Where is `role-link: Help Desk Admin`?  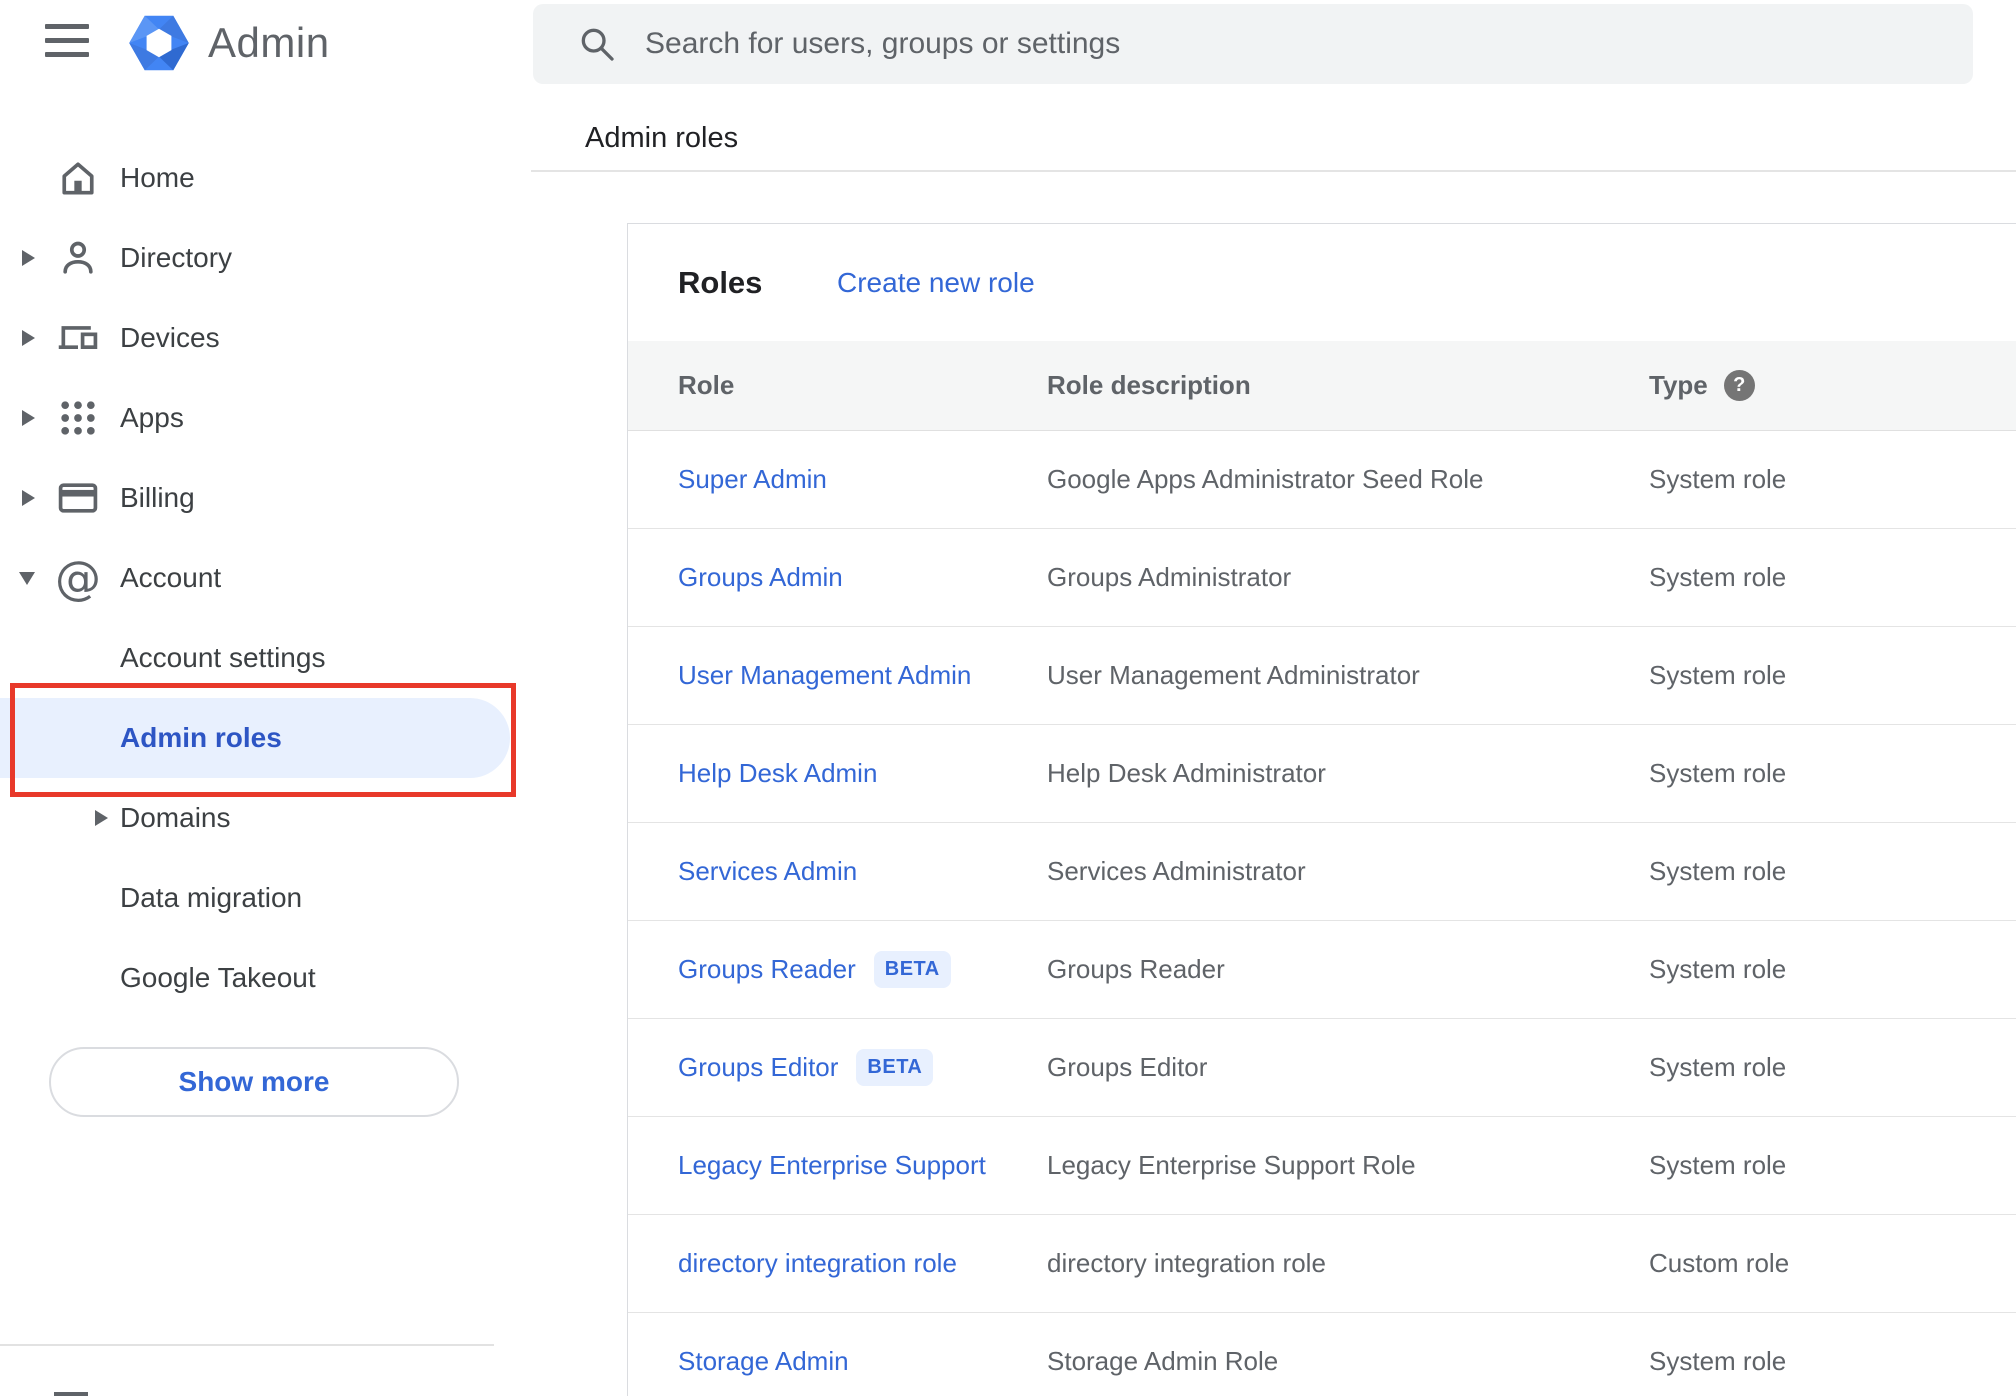 role-link: Help Desk Admin is located at coordinates (777, 773).